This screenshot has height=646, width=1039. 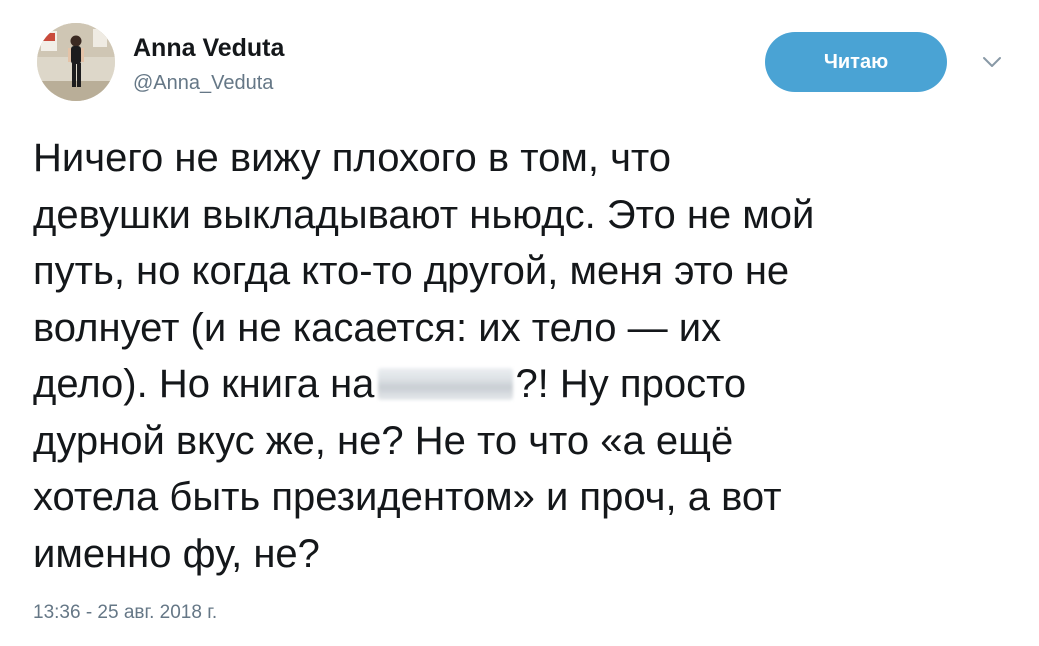 I want to click on follow-button: Читаю, so click(x=856, y=62).